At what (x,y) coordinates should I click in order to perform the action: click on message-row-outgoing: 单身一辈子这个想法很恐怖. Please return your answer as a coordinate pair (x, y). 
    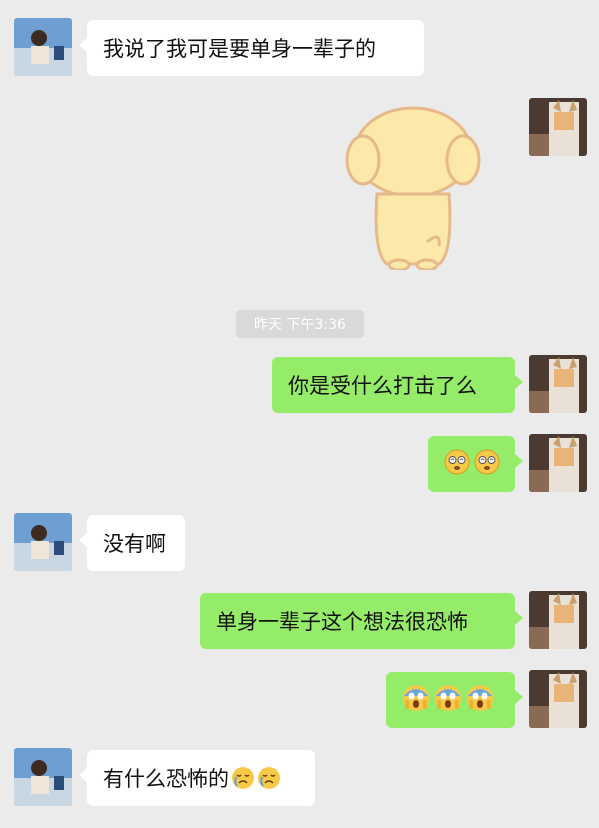
    Looking at the image, I should click on (299, 621).